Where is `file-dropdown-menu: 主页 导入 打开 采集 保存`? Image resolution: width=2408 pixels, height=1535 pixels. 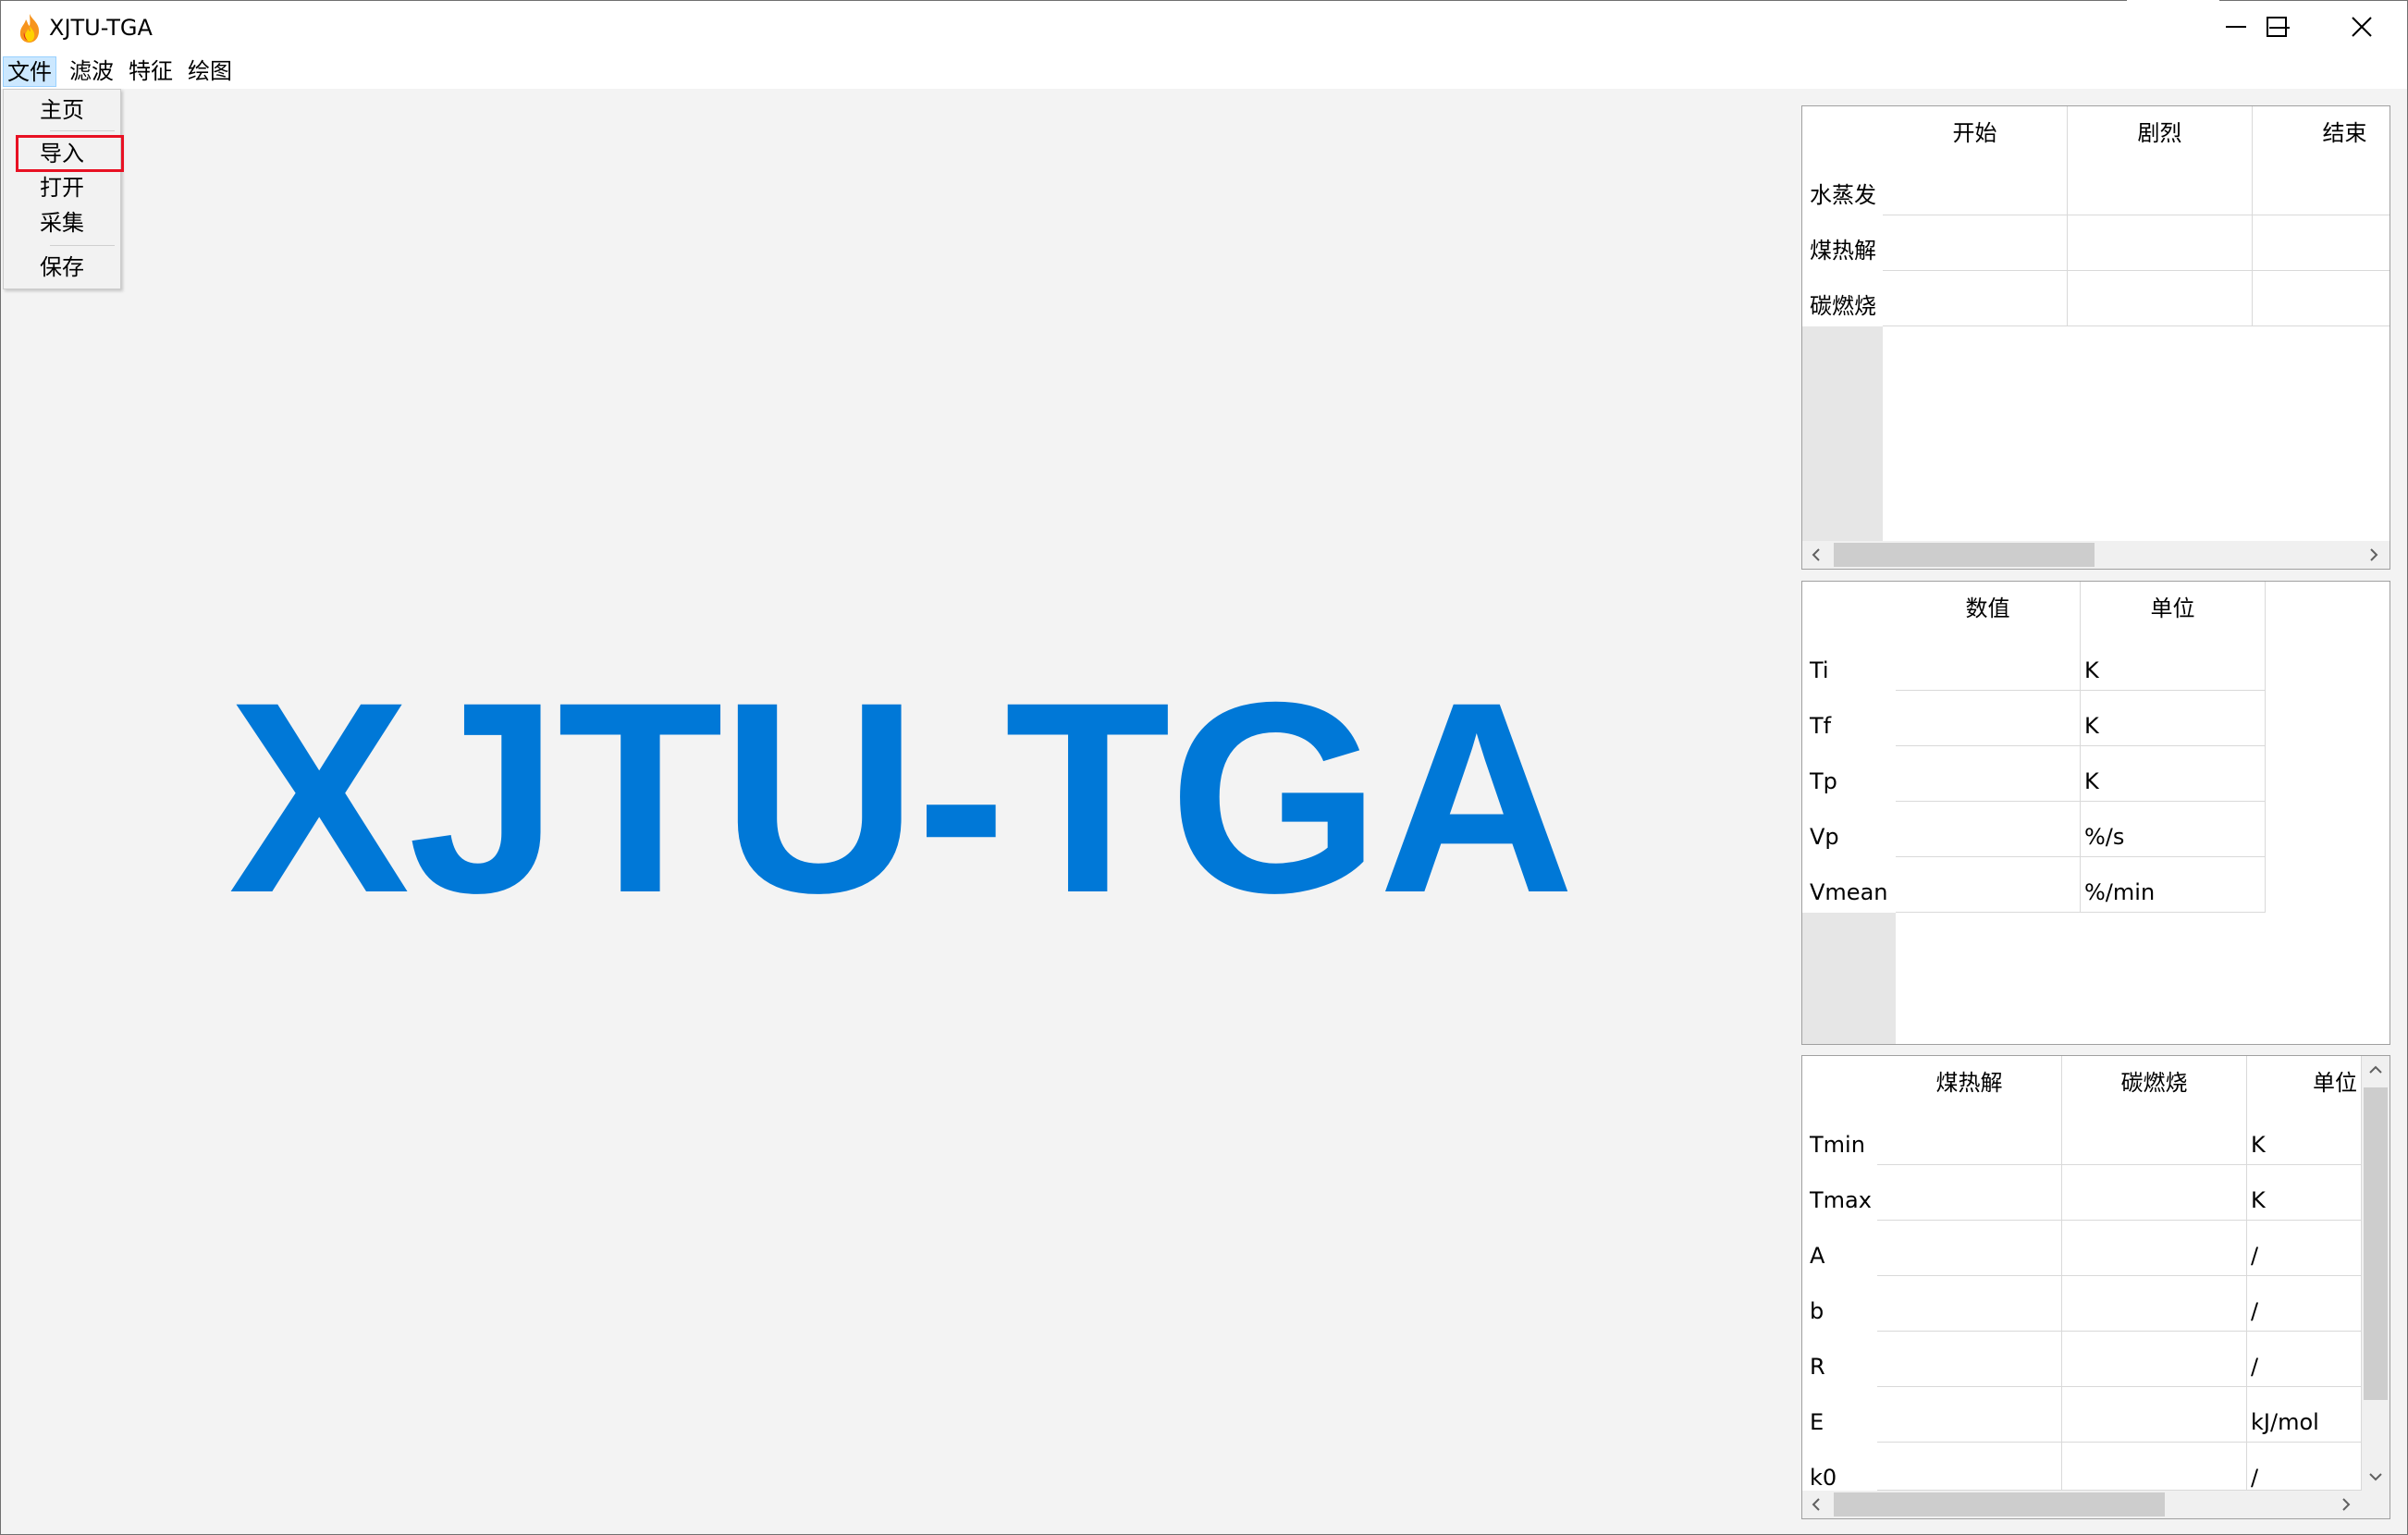
file-dropdown-menu: 主页 导入 打开 采集 保存 is located at coordinates (62, 189).